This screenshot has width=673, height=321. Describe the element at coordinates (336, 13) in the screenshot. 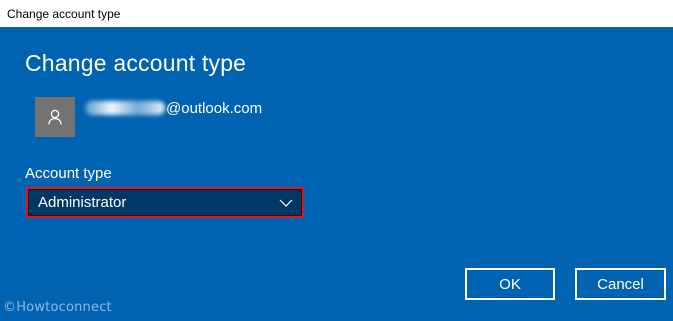

I see `window-titlebar: Change account type` at that location.